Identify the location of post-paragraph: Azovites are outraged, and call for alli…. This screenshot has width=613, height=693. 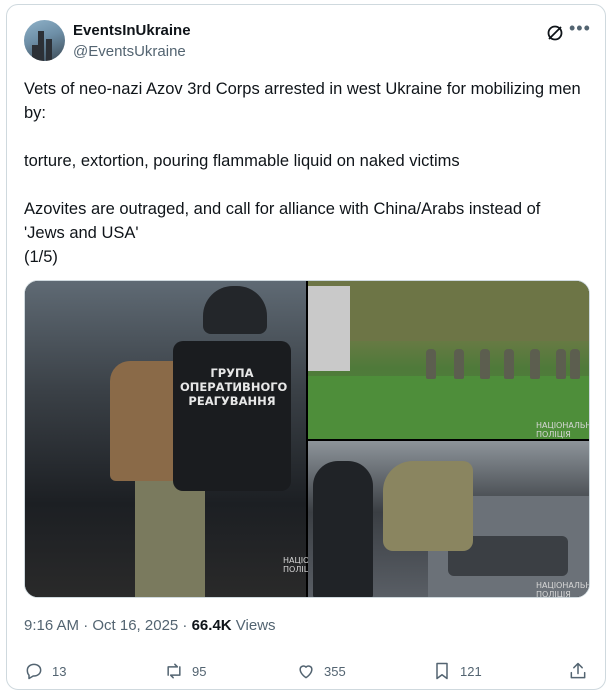
(282, 233).